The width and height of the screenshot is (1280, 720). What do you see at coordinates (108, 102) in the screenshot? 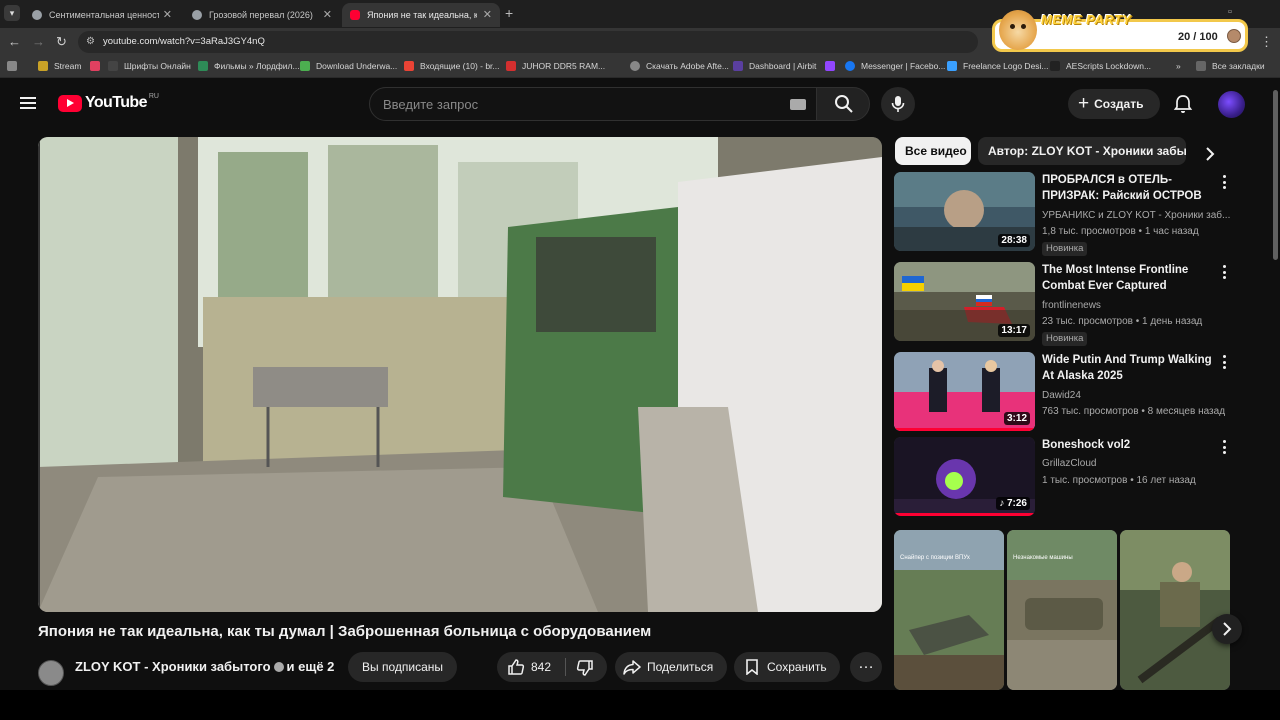
I see `youtube-logo: YouTube RU` at bounding box center [108, 102].